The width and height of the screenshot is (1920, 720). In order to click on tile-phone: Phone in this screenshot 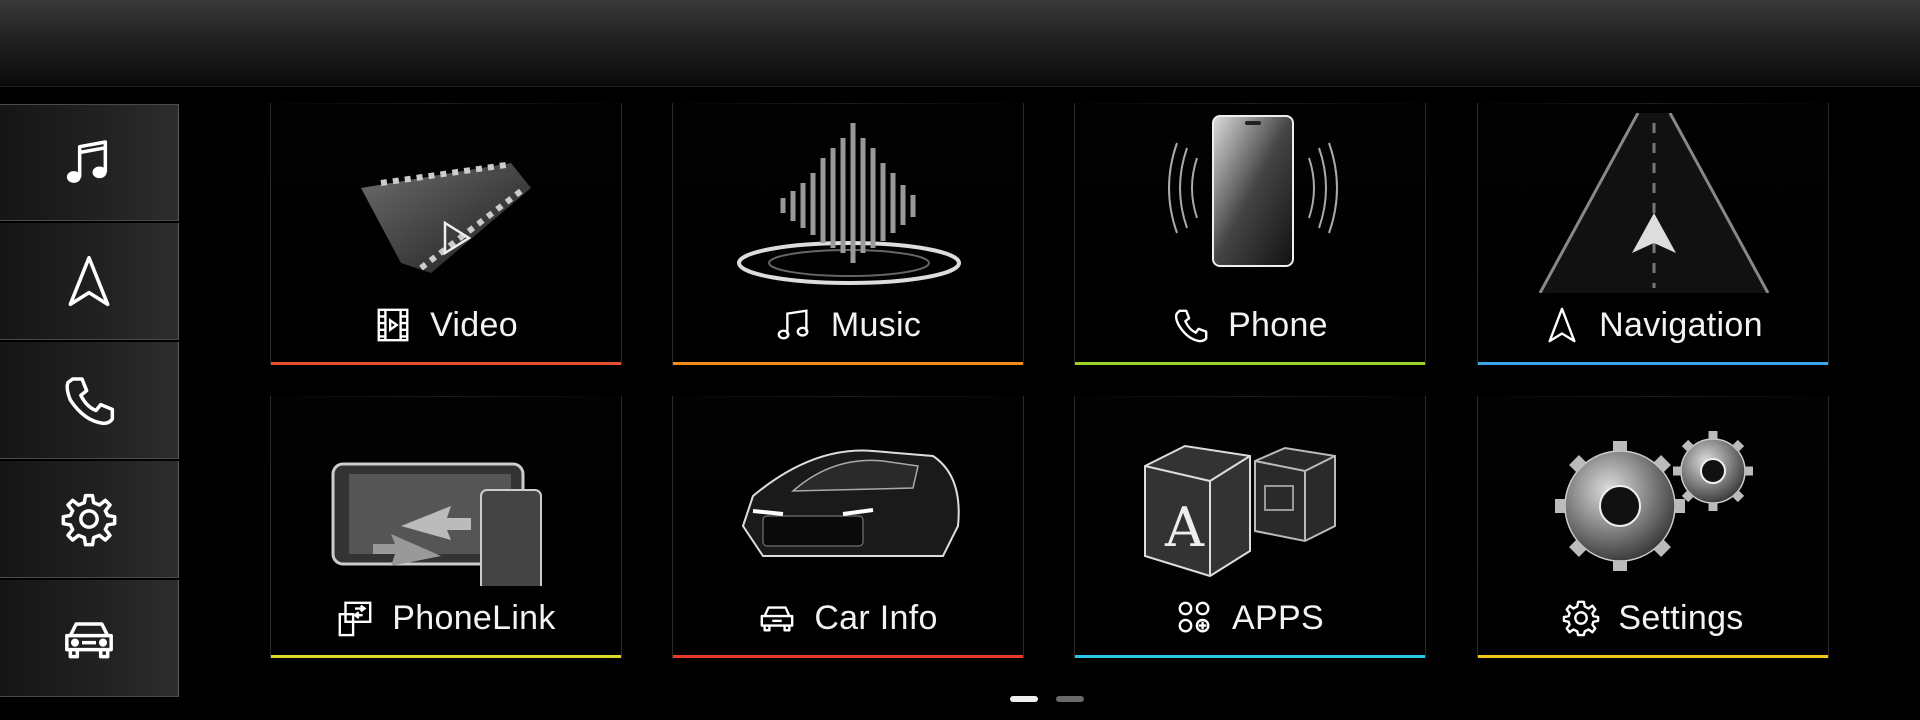, I will do `click(1250, 234)`.